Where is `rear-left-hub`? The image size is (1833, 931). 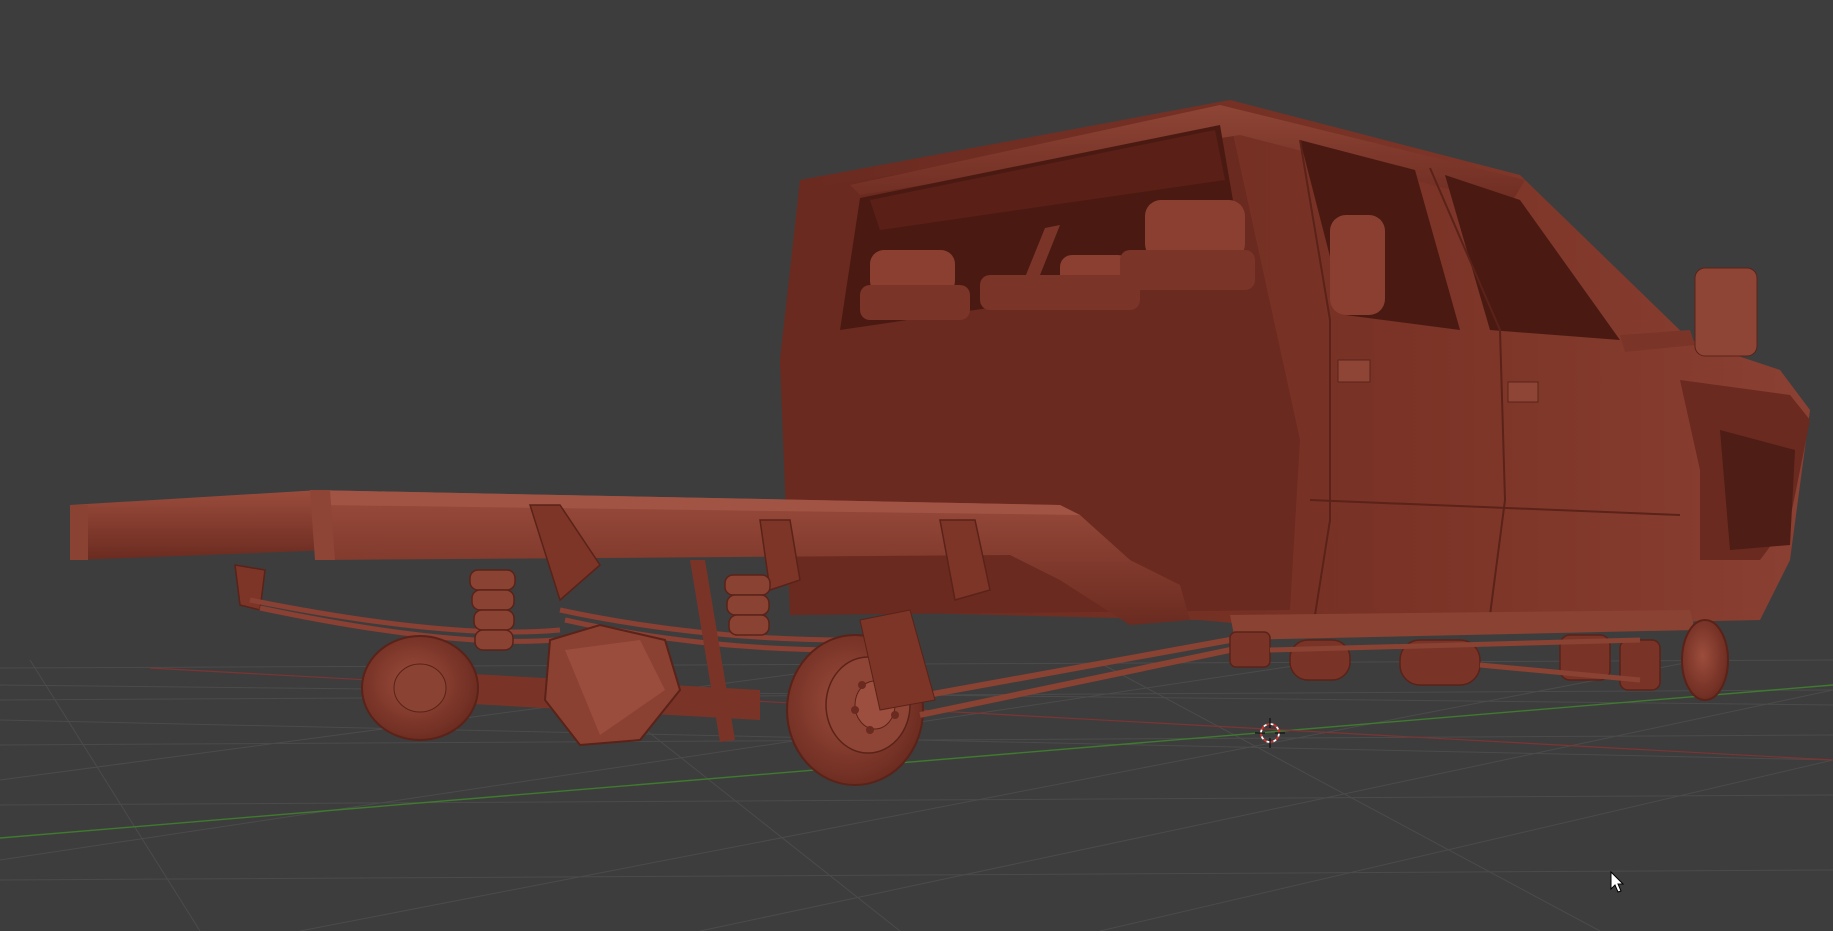
rear-left-hub is located at coordinates (420, 688).